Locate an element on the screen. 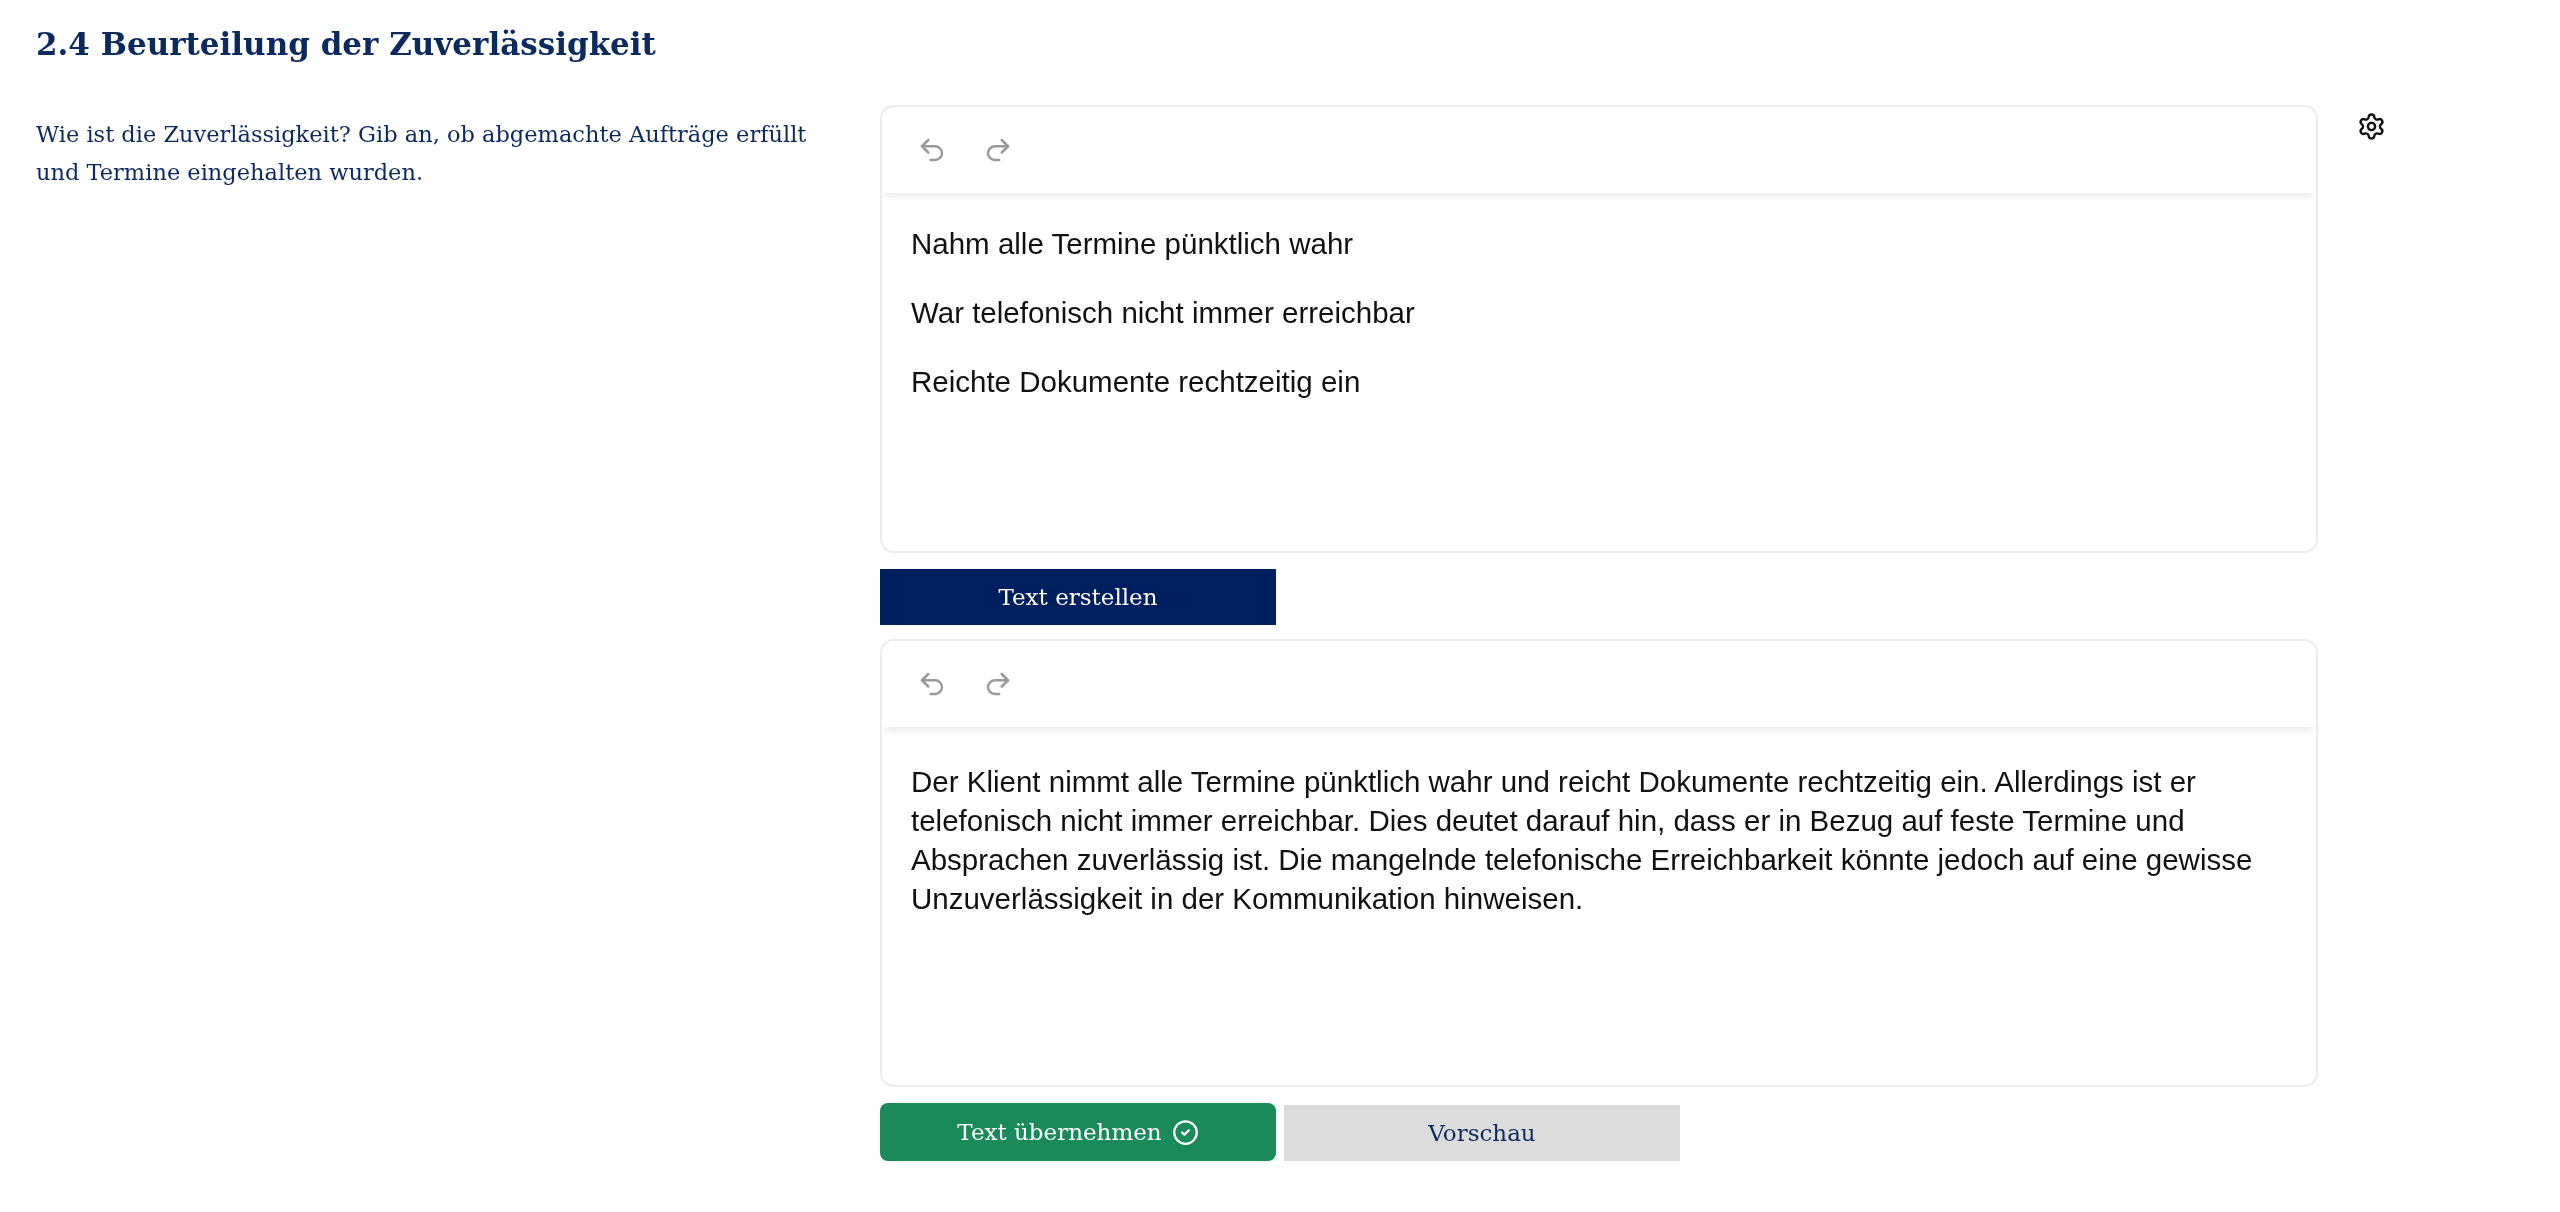 The height and width of the screenshot is (1212, 2560). preview-button: Vorschau is located at coordinates (1482, 1133).